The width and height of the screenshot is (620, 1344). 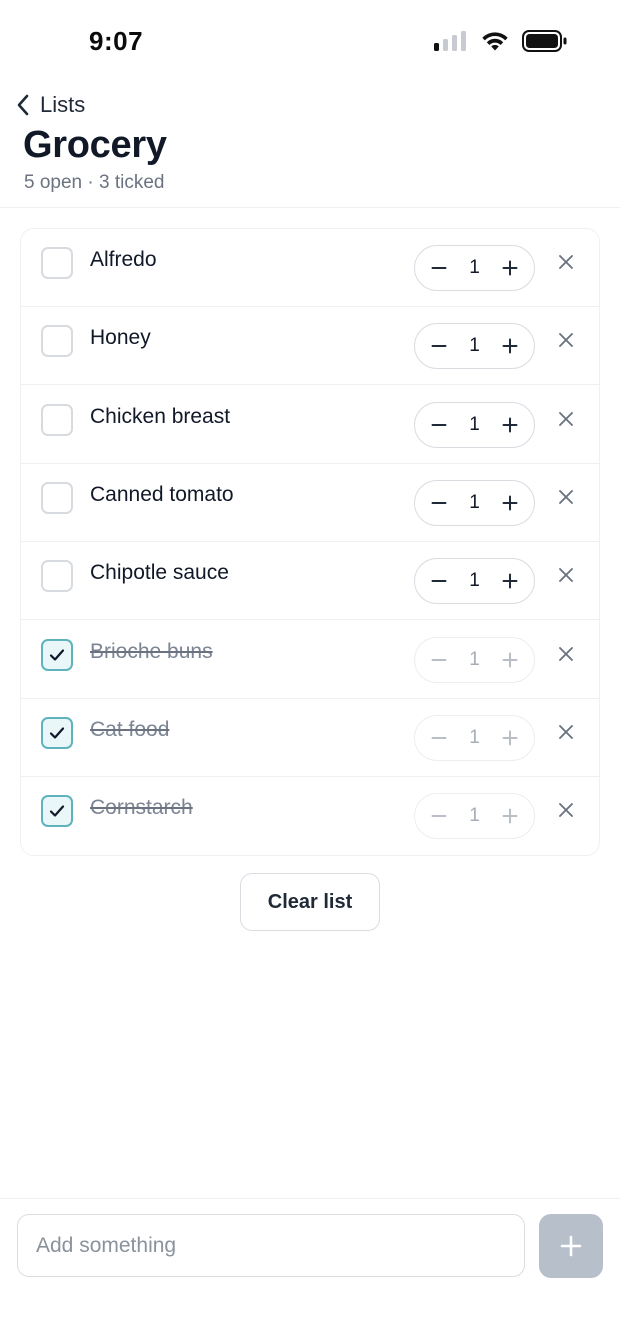 I want to click on item-name: Chicken breast, so click(x=160, y=416).